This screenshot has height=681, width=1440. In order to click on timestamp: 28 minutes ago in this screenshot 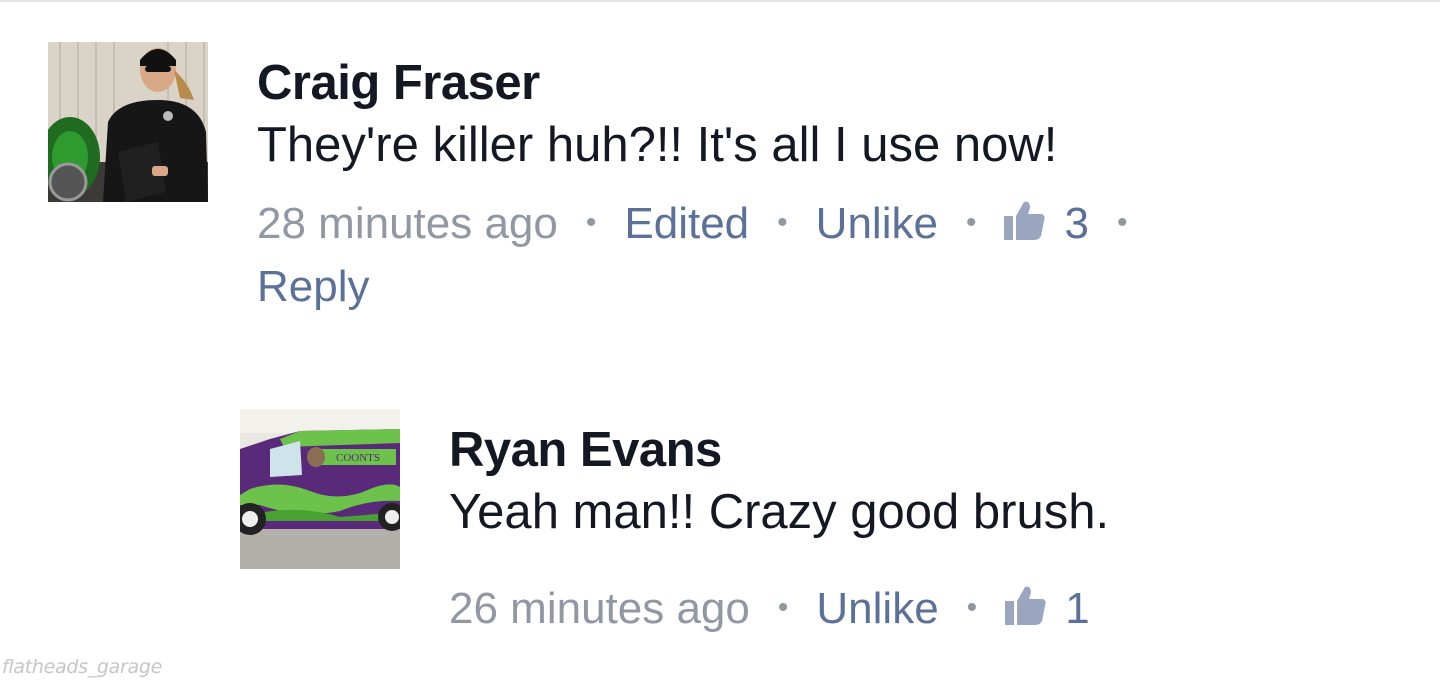, I will do `click(407, 223)`.